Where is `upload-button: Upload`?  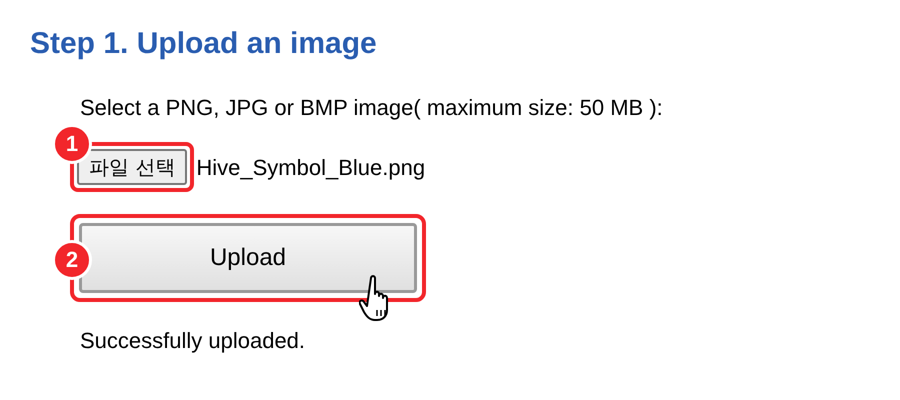 upload-button: Upload is located at coordinates (248, 258).